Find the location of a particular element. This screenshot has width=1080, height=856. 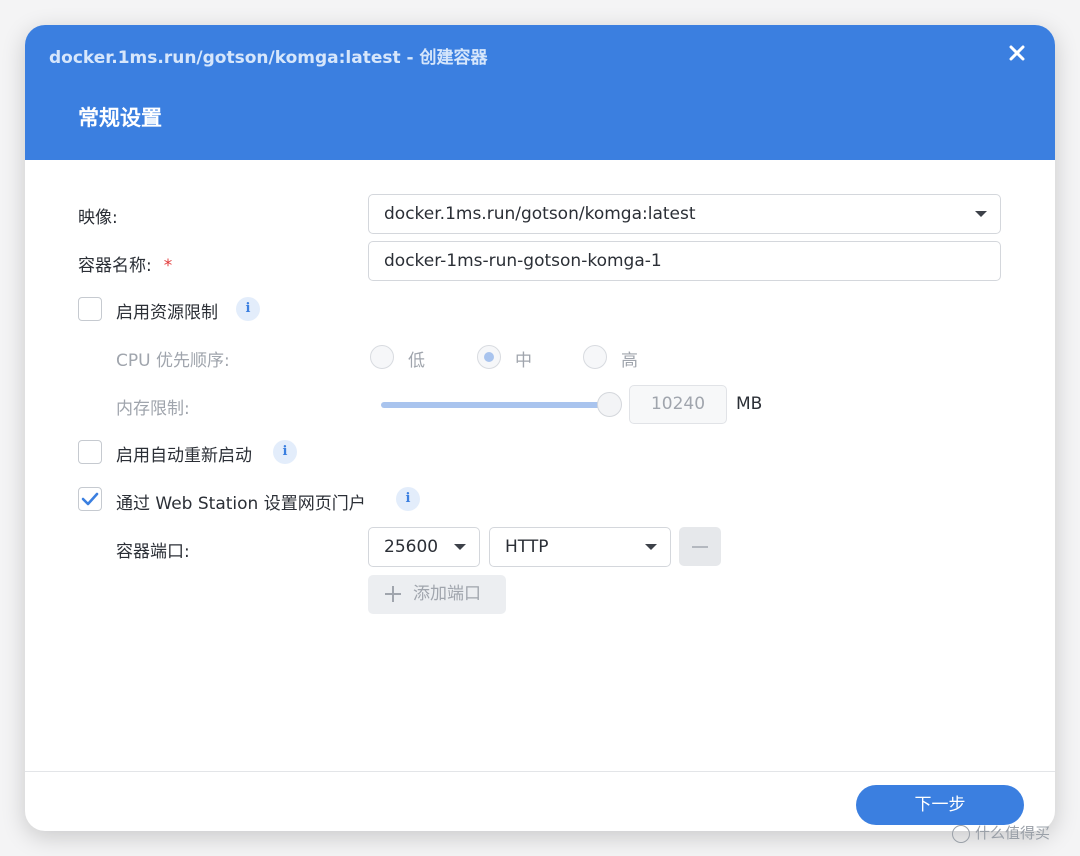

add-port-label: 添加端口 is located at coordinates (447, 594).